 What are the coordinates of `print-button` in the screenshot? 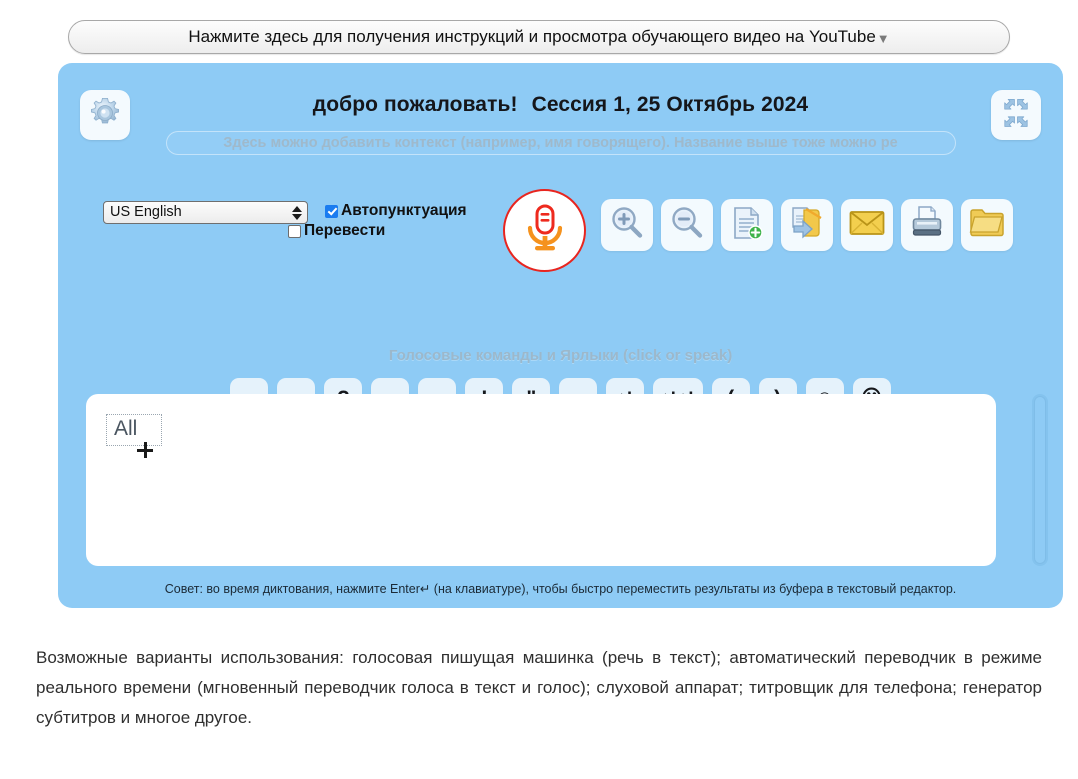 It's located at (927, 225).